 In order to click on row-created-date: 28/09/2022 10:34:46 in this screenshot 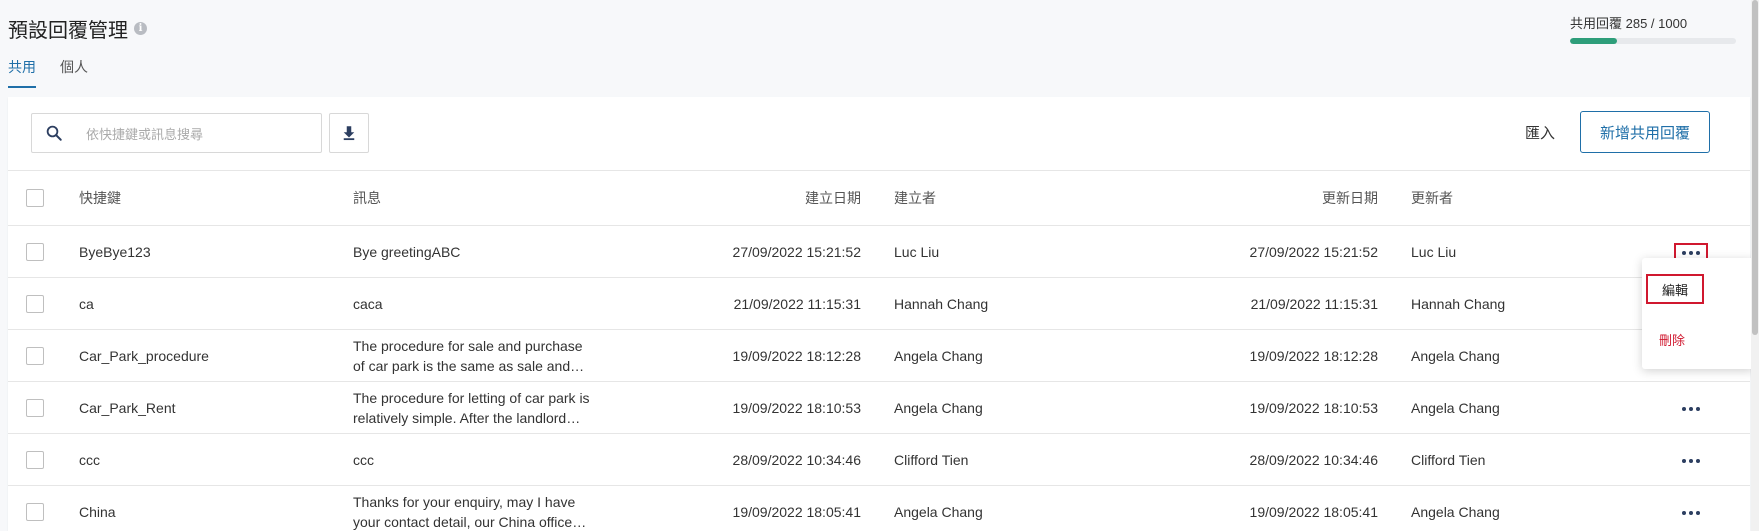, I will do `click(796, 459)`.